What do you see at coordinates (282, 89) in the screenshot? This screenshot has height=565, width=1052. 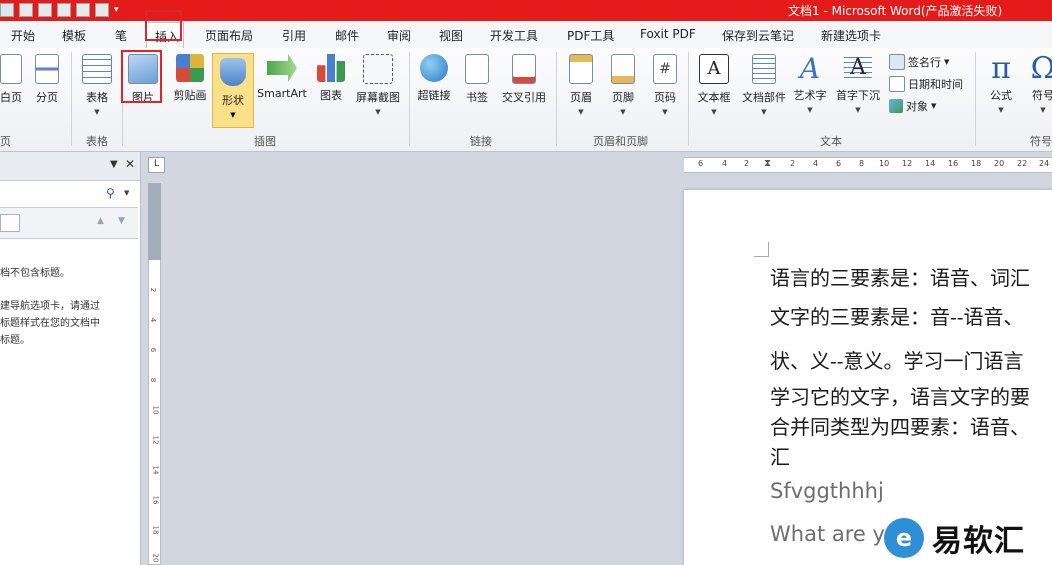 I see `smartart-button: SmartArt` at bounding box center [282, 89].